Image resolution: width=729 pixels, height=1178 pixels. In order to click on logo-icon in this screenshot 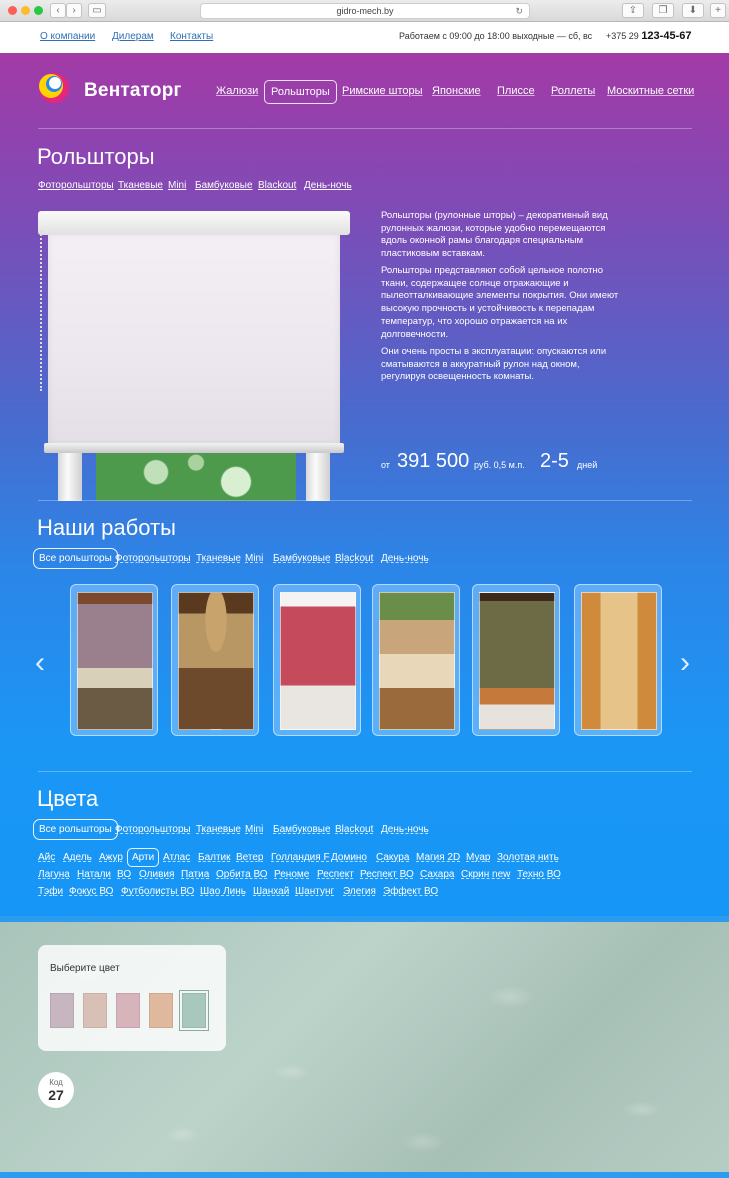, I will do `click(54, 87)`.